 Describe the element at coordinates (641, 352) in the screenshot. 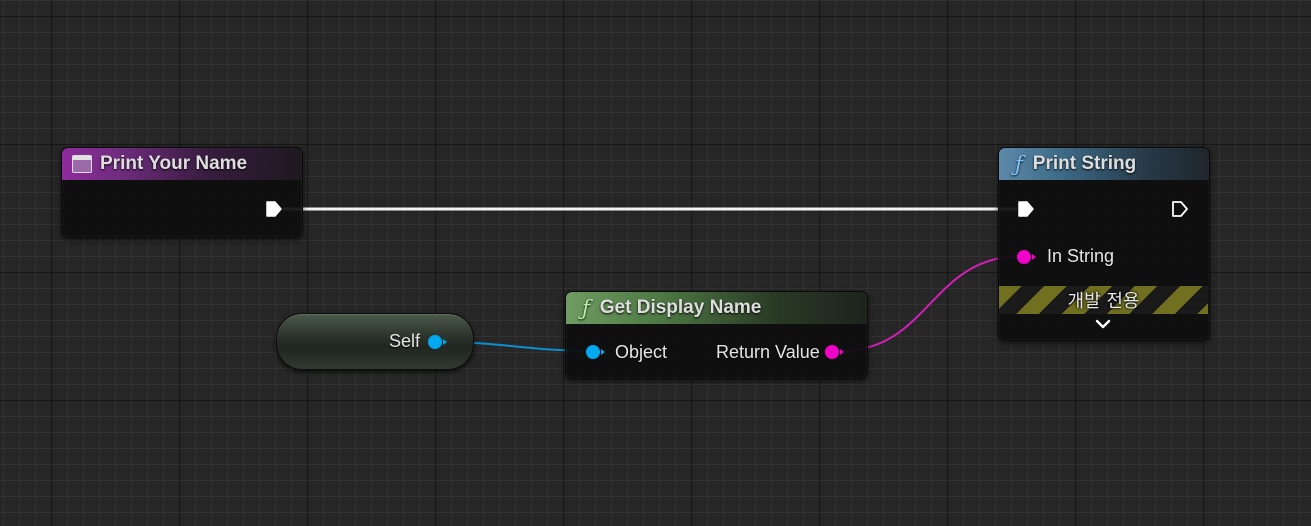

I see `object-pin-label: Object` at that location.